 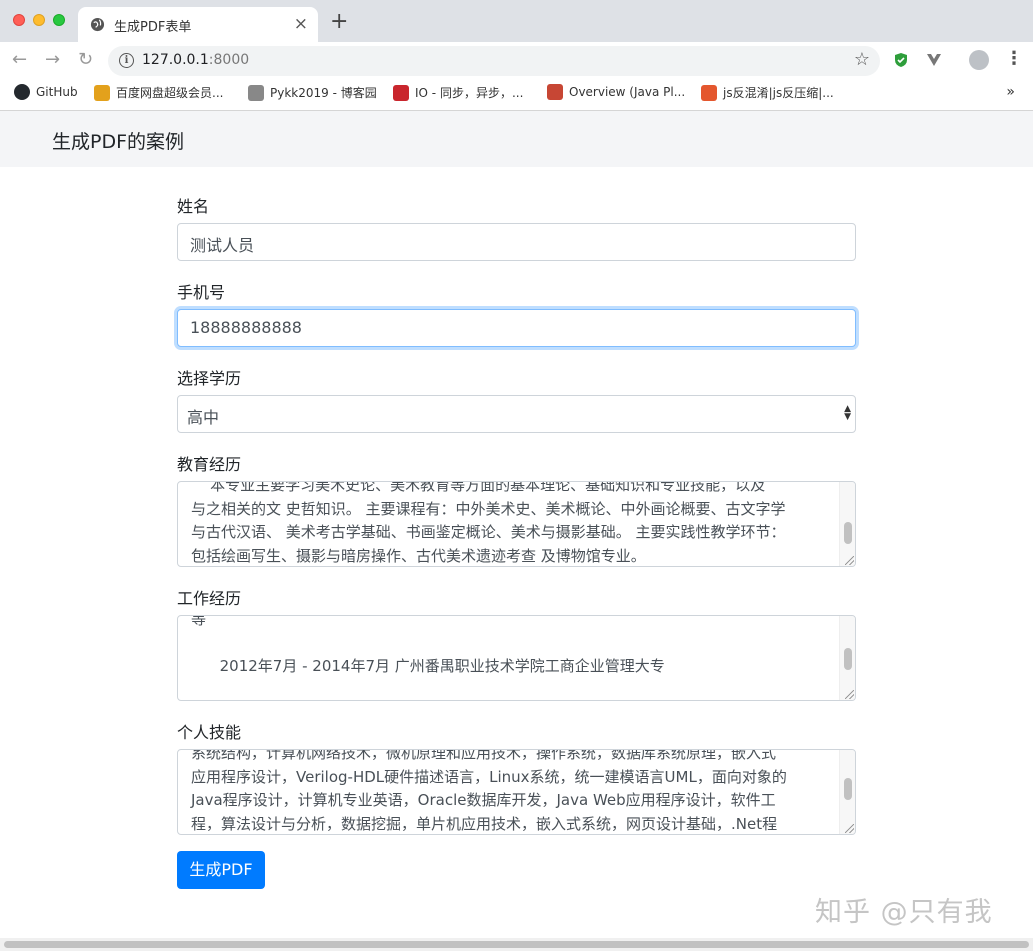 What do you see at coordinates (847, 413) in the screenshot?
I see `select-arrows-icon: ▲ ▼` at bounding box center [847, 413].